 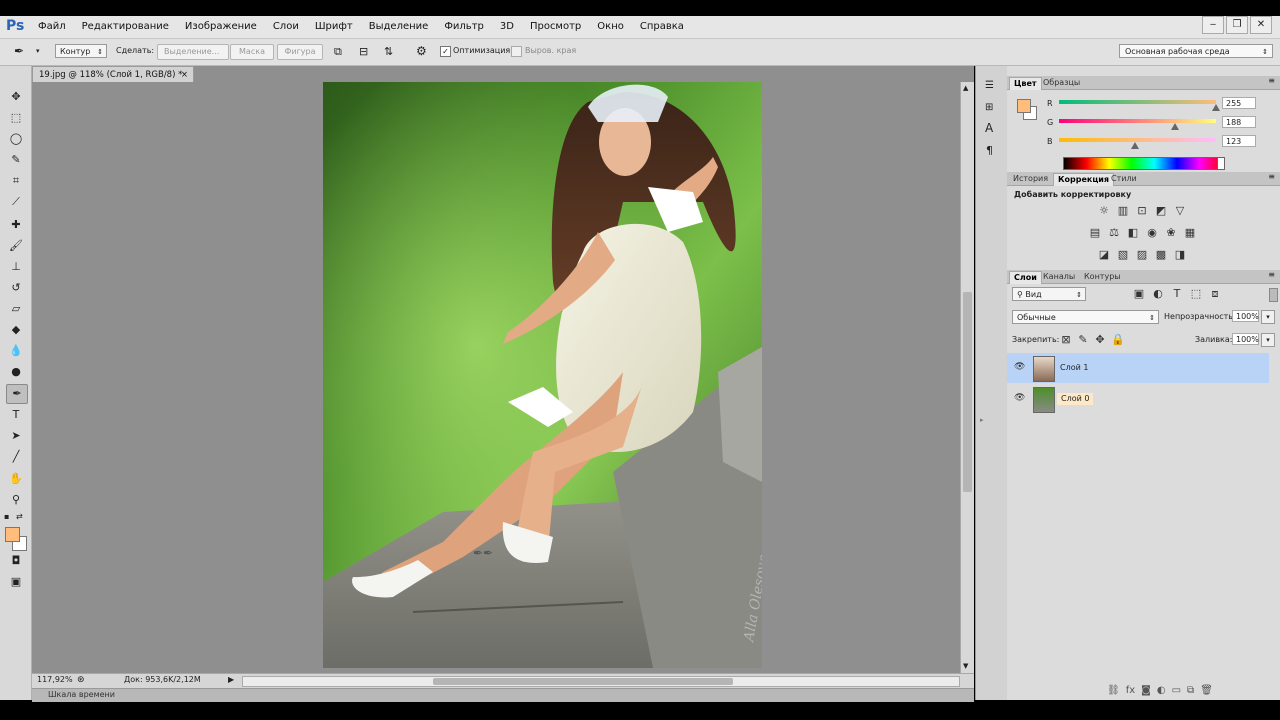 What do you see at coordinates (1024, 106) in the screenshot?
I see `color-foreground-swatch` at bounding box center [1024, 106].